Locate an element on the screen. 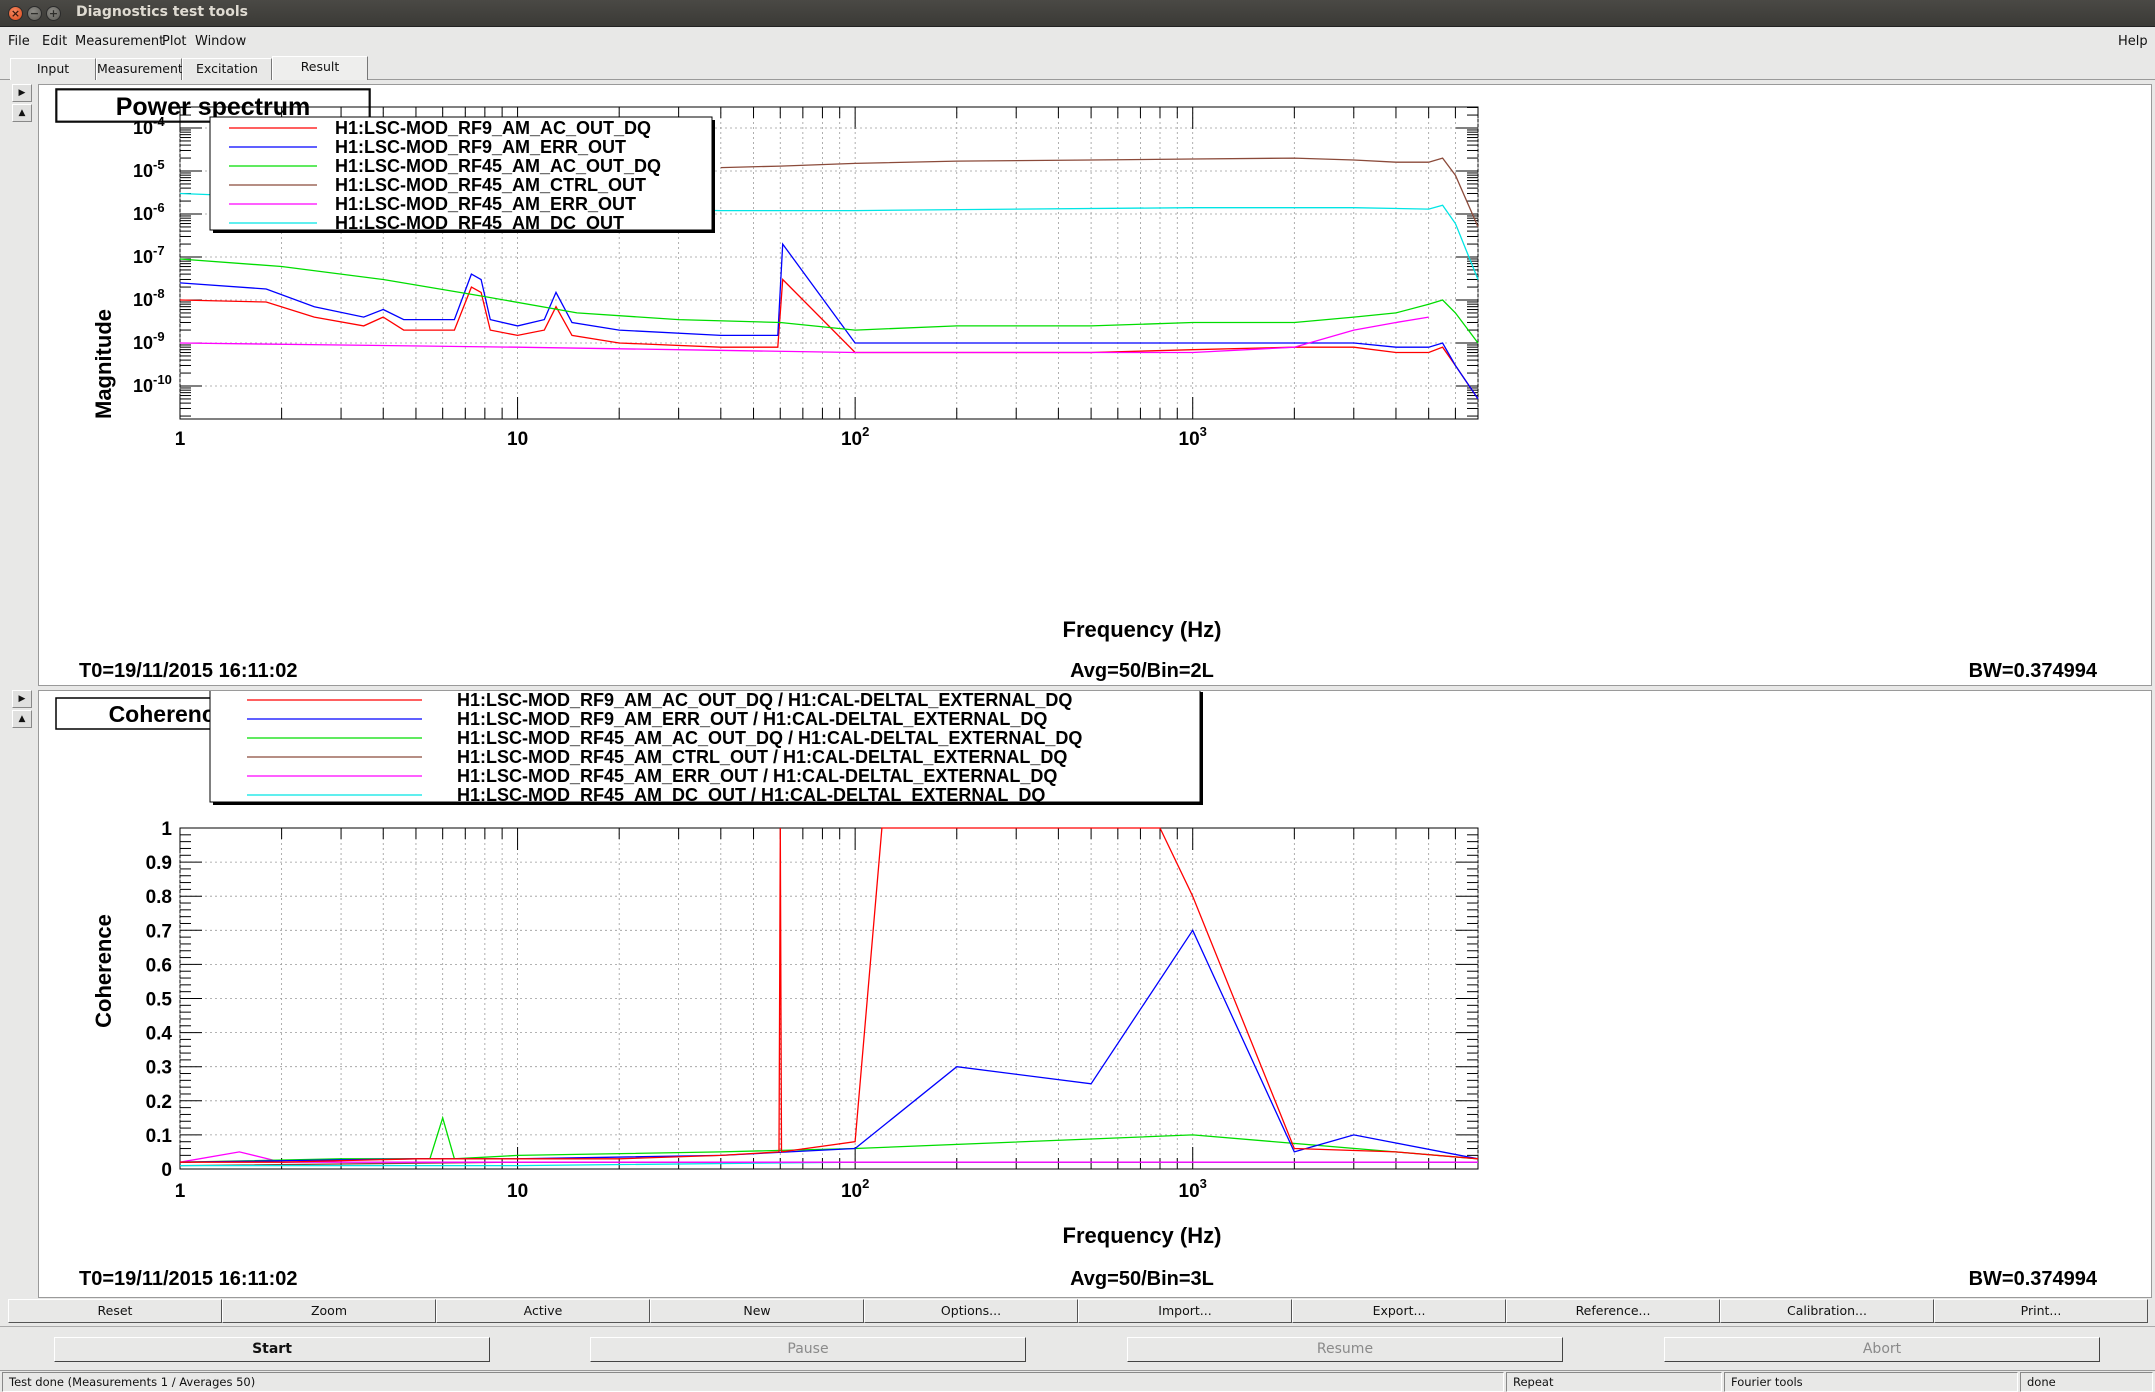 Image resolution: width=2155 pixels, height=1392 pixels. new-button: New is located at coordinates (757, 1311).